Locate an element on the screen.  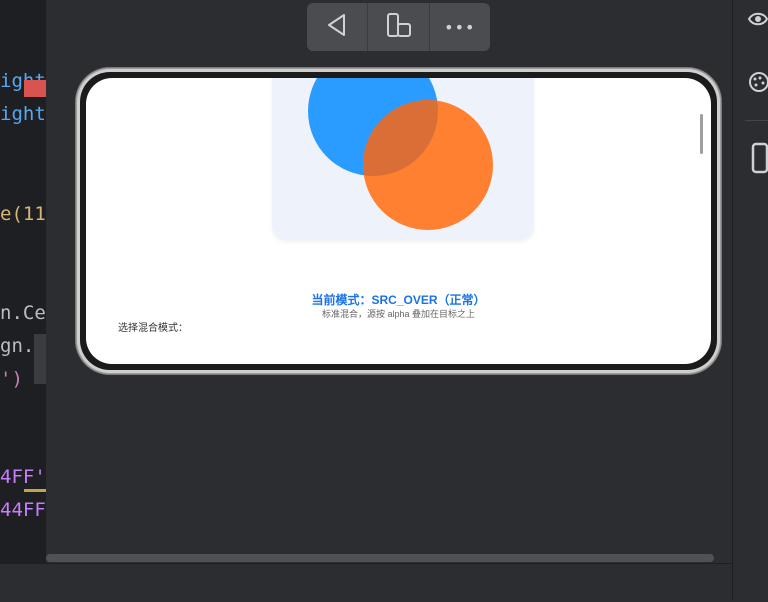
blend-canvas is located at coordinates (403, 159).